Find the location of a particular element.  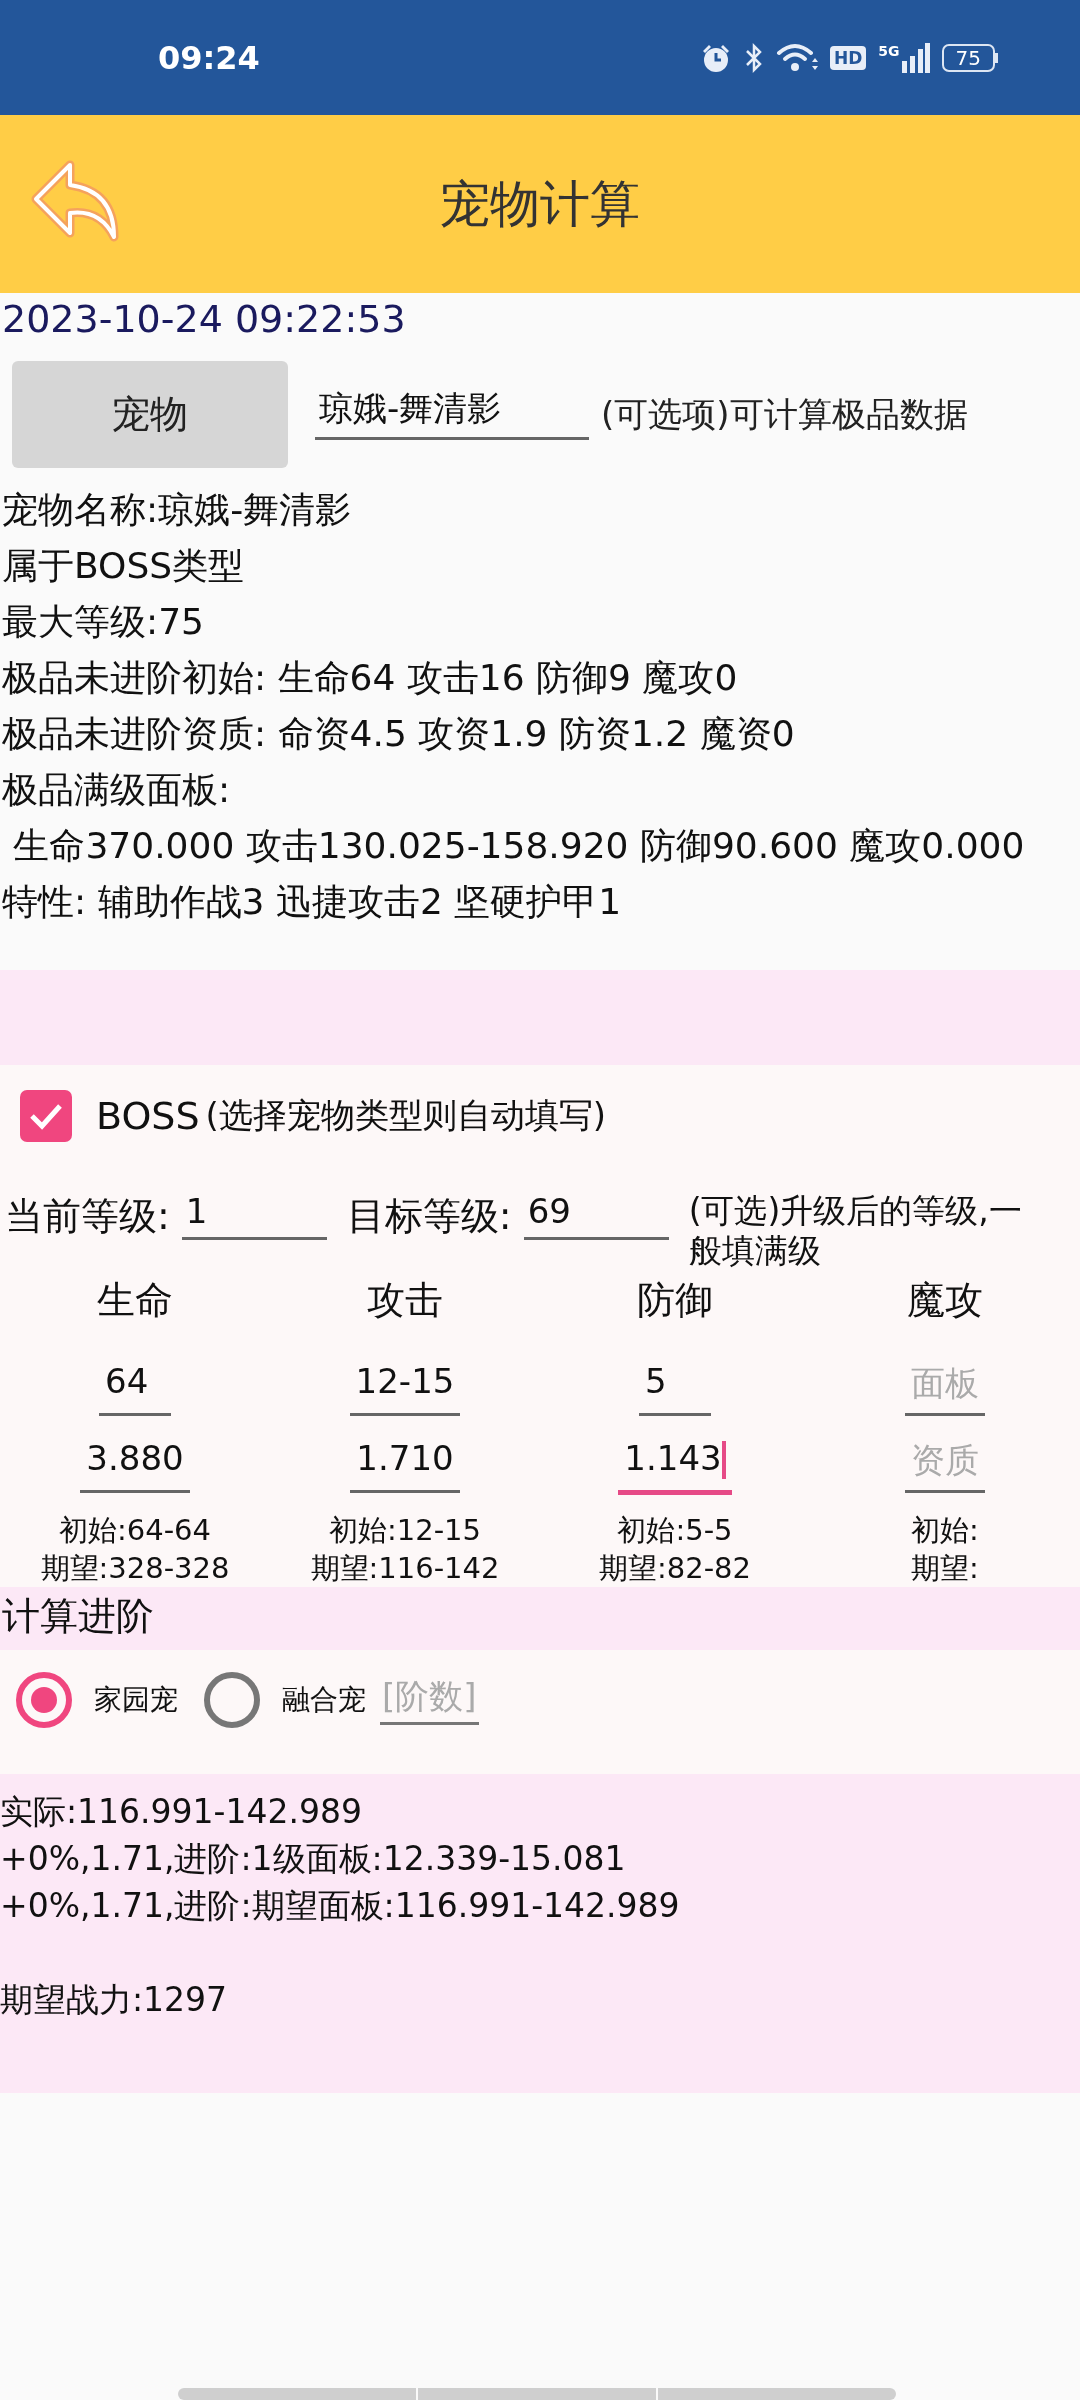

checkbox-label: BOSS is located at coordinates (148, 1115).